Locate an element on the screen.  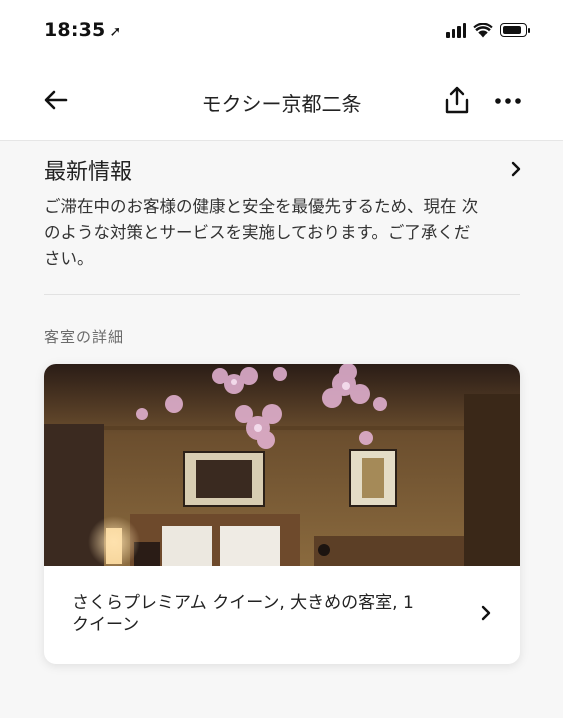
room-details-label: 客室の詳細 is located at coordinates (84, 337).